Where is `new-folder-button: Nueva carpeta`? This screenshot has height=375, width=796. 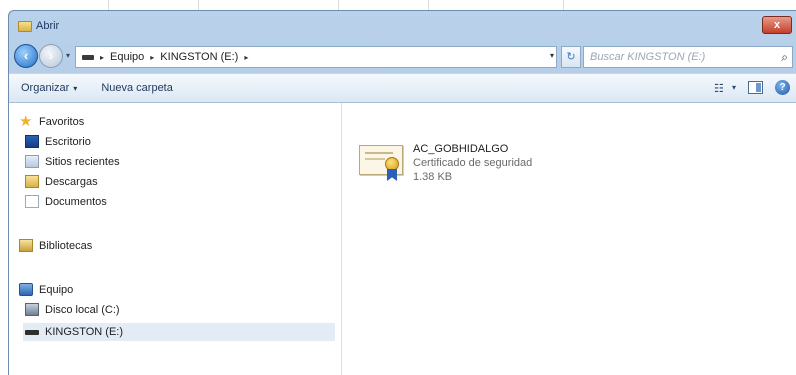
new-folder-button: Nueva carpeta is located at coordinates (137, 88).